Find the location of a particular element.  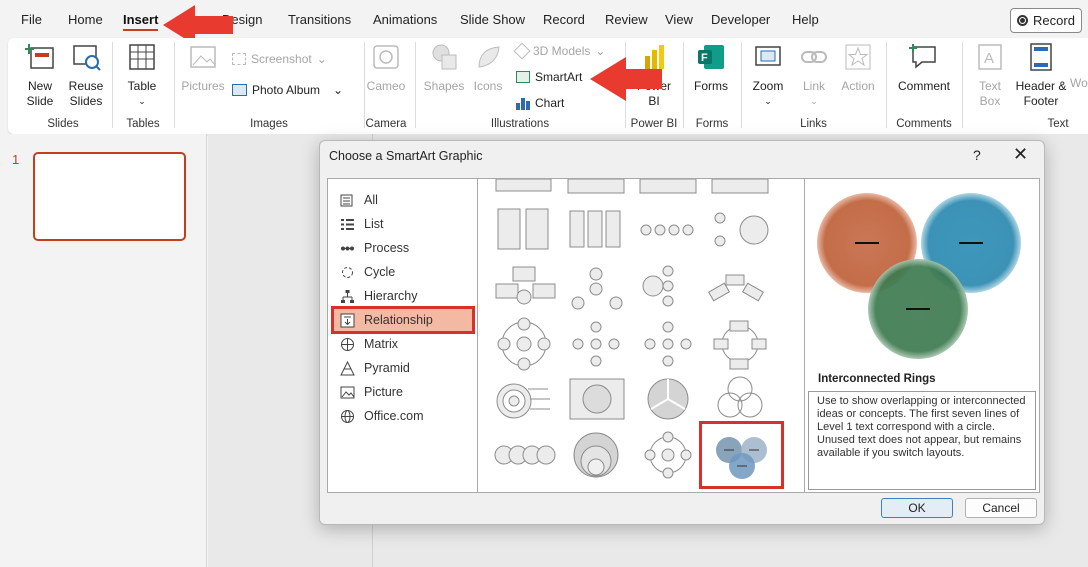

record-button-label: Record is located at coordinates (1054, 20).